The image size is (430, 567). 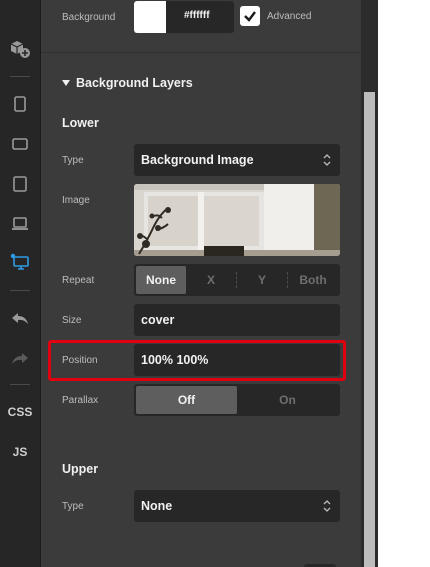 I want to click on add-block-icon, so click(x=20, y=49).